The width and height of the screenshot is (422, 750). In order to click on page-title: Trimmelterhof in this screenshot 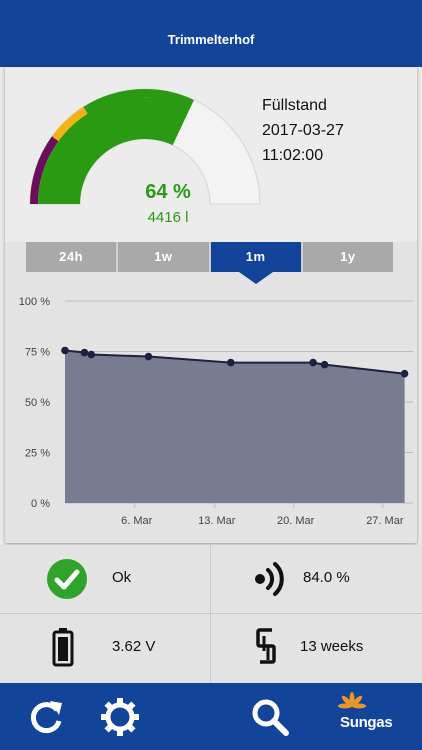, I will do `click(211, 39)`.